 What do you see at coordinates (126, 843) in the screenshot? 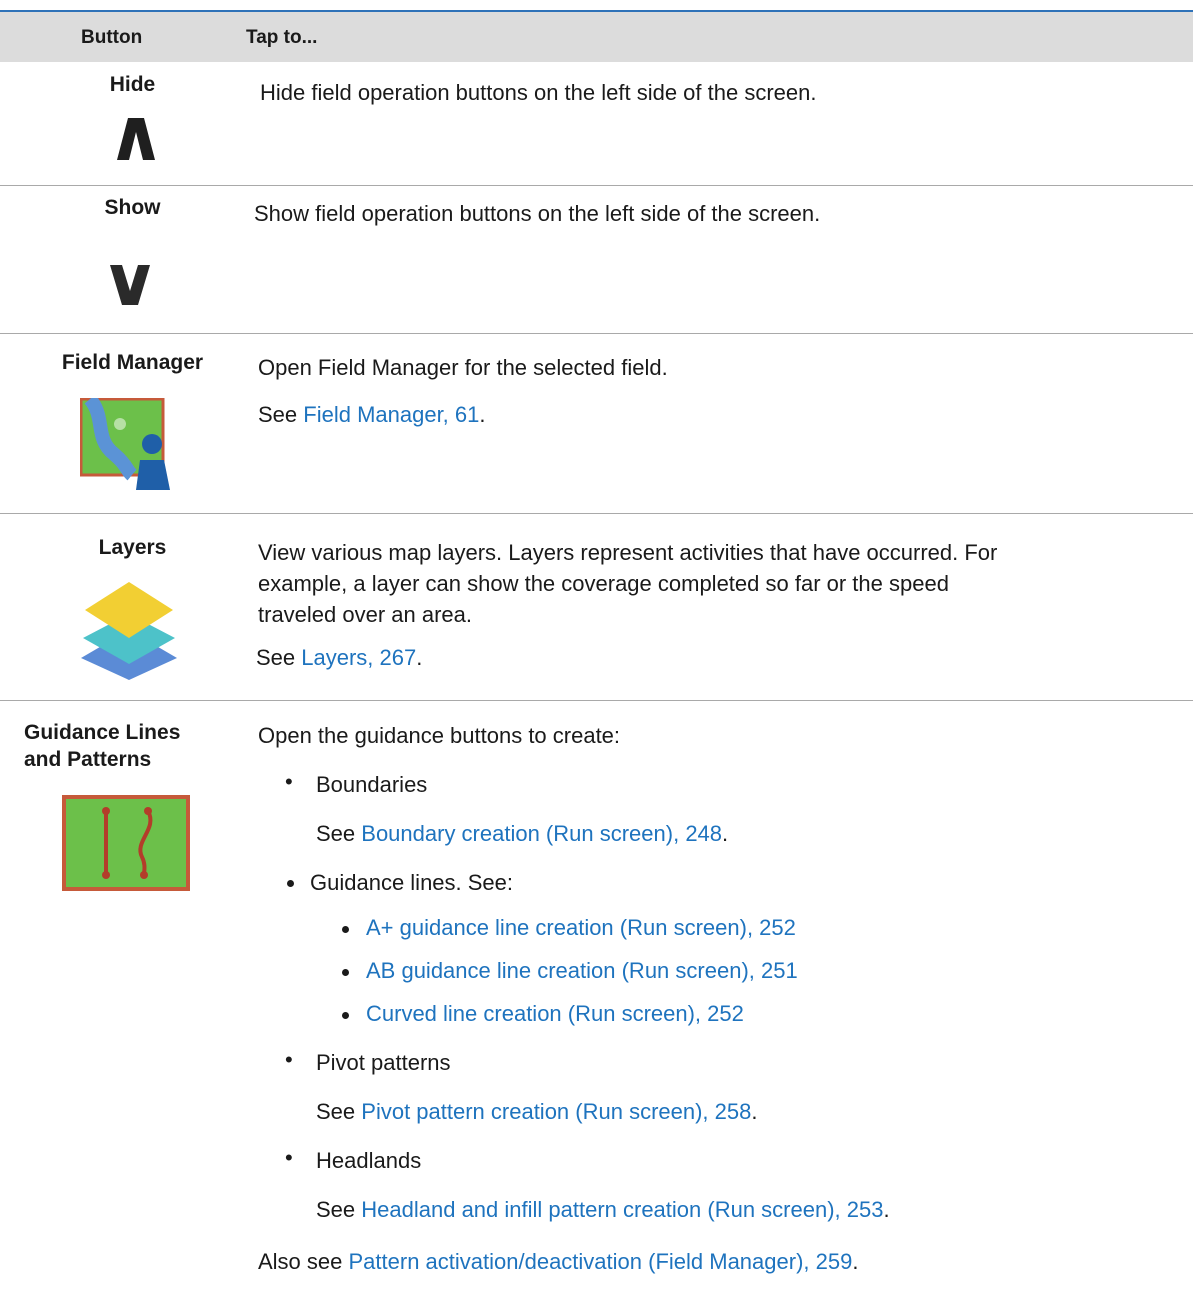
I see `guidance-lines-icon` at bounding box center [126, 843].